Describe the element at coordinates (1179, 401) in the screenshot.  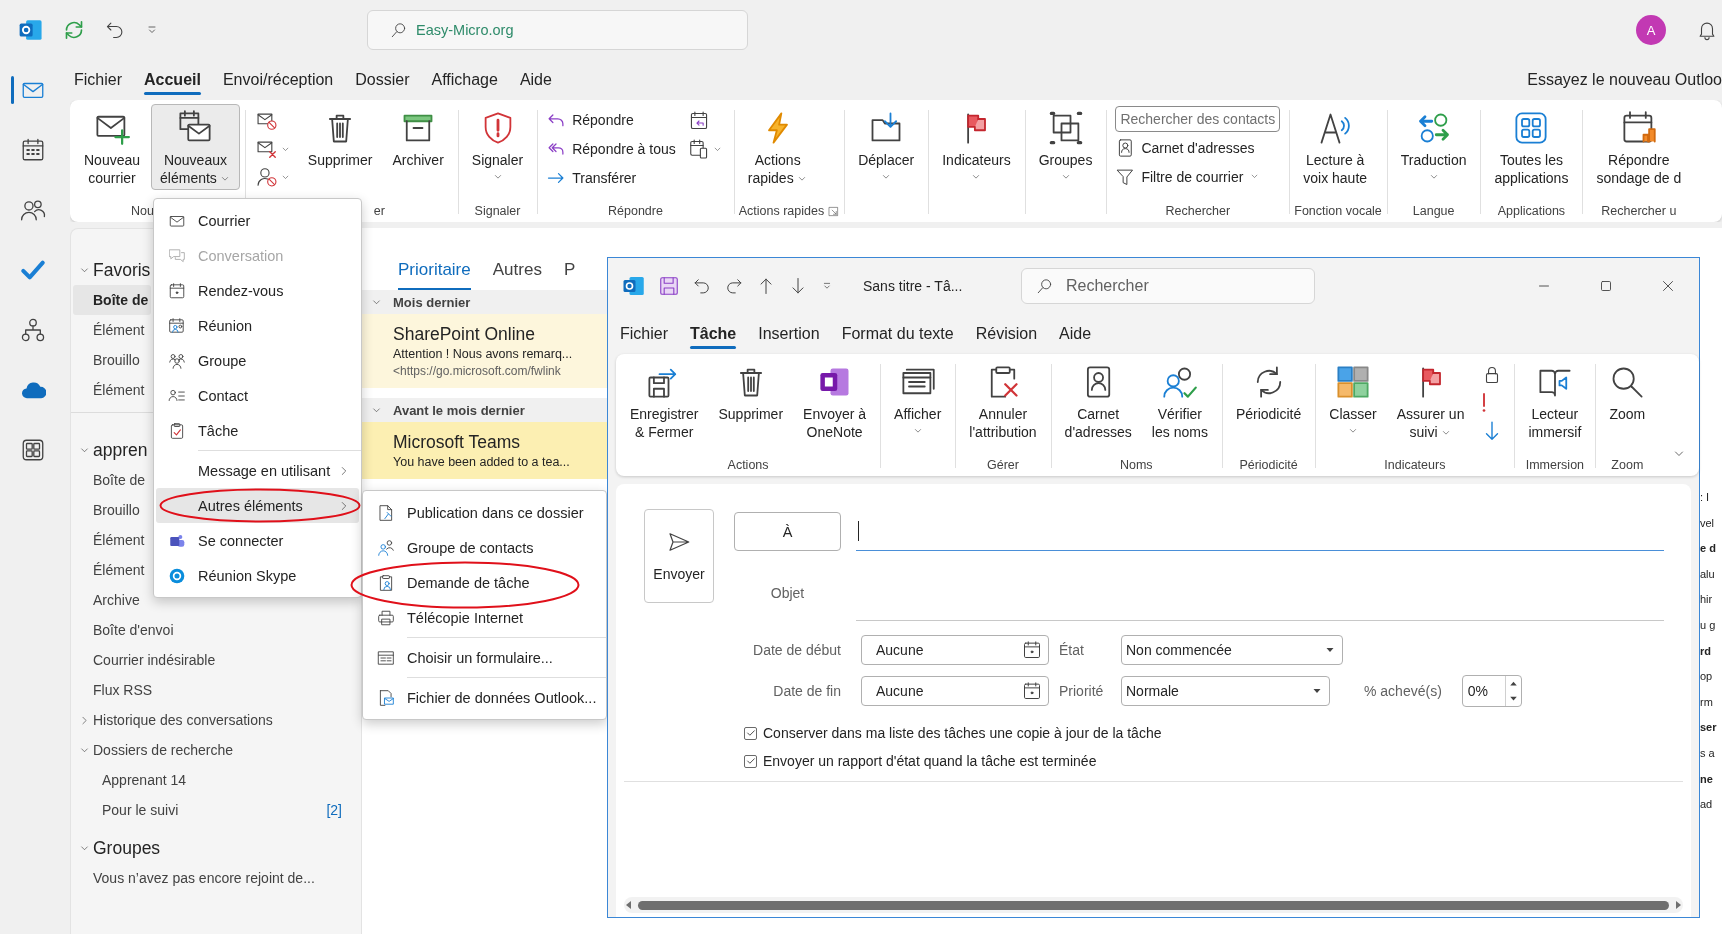
I see `ribbon-button: Vérifier les noms` at that location.